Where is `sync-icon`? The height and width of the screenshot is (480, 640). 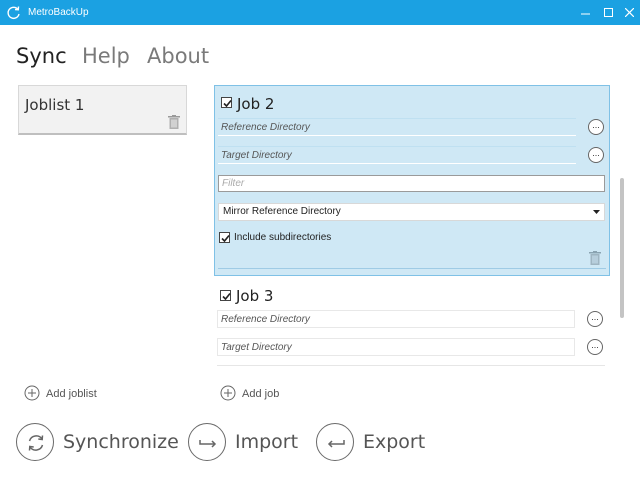 sync-icon is located at coordinates (36, 443).